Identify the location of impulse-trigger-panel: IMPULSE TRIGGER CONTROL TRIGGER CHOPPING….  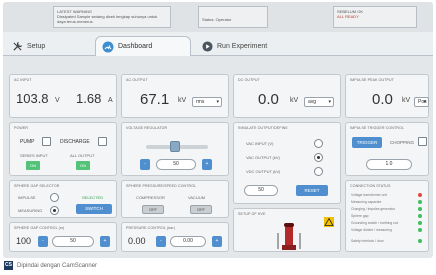
(387, 149).